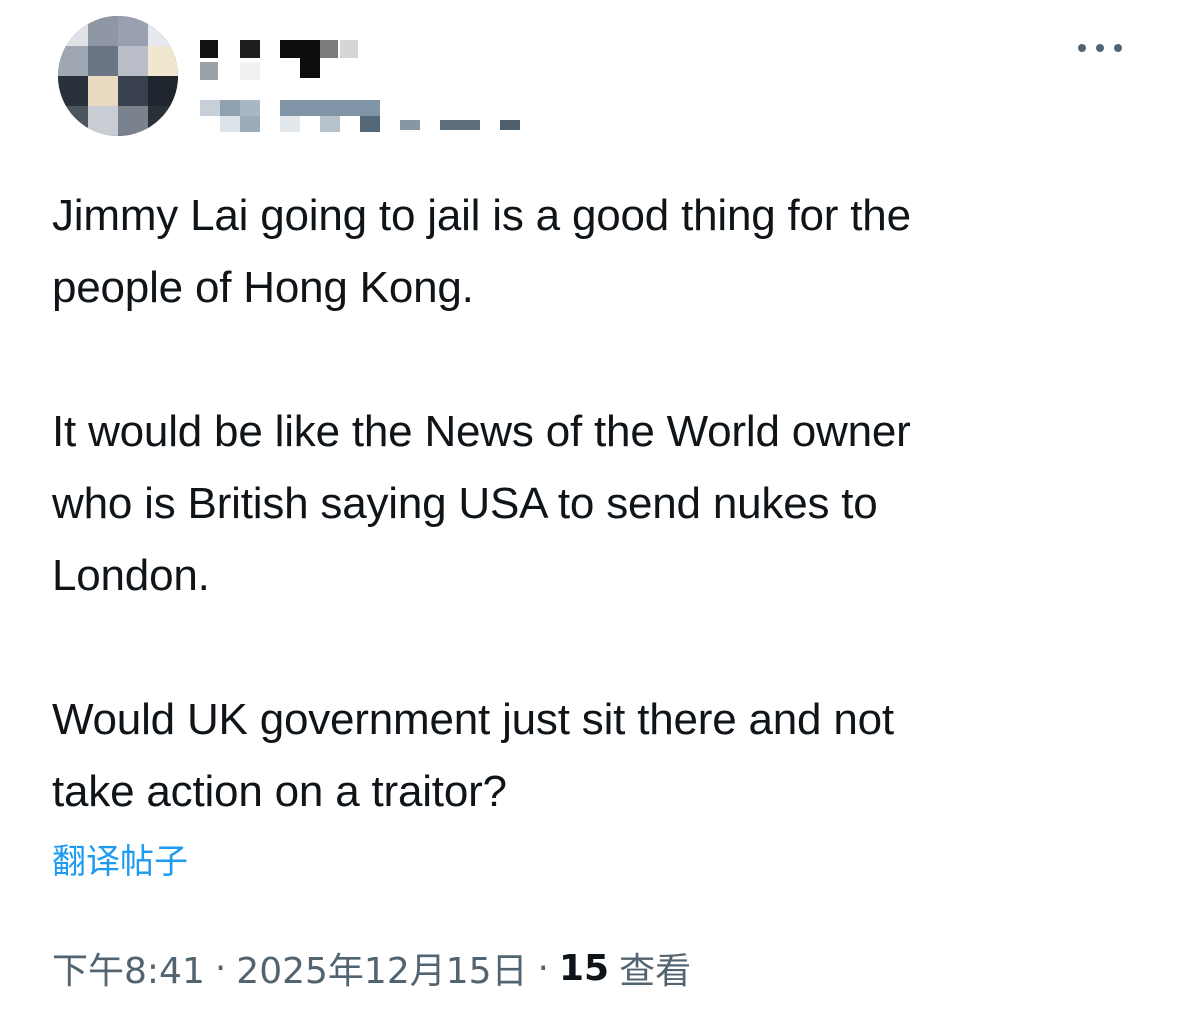 The width and height of the screenshot is (1179, 1014). What do you see at coordinates (655, 971) in the screenshot?
I see `views-label: 查看` at bounding box center [655, 971].